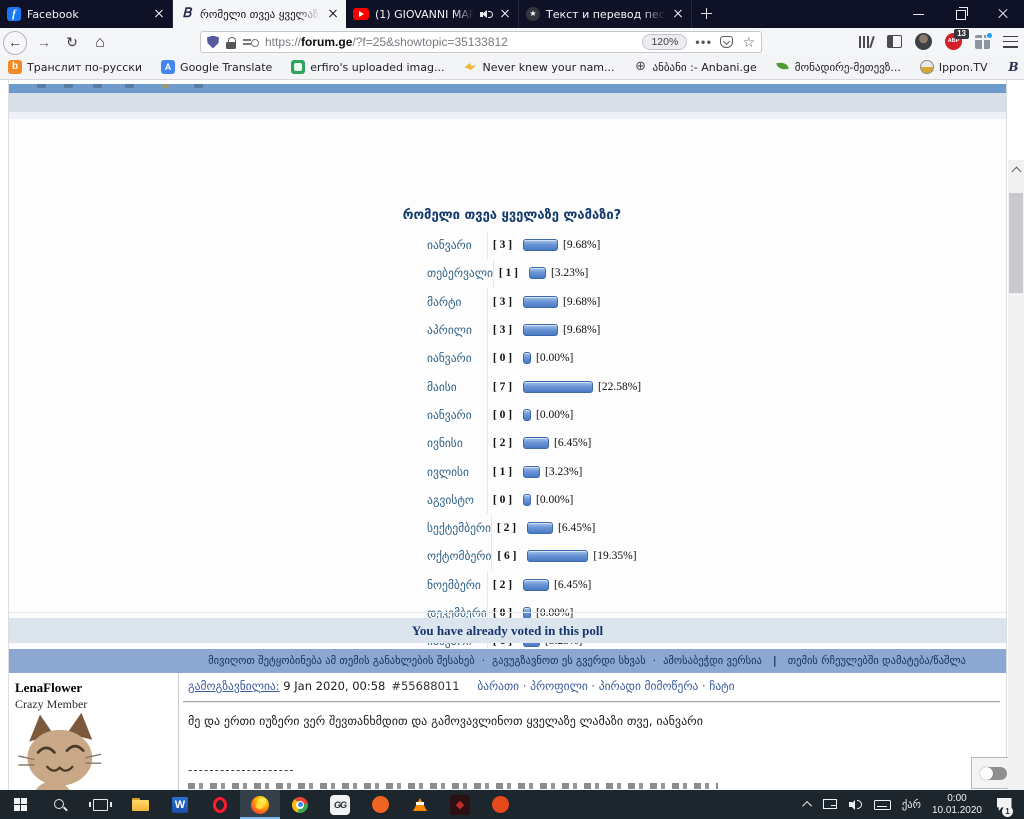  I want to click on poll-row: იანვარი [ 3 ] [9.68%], so click(512, 245).